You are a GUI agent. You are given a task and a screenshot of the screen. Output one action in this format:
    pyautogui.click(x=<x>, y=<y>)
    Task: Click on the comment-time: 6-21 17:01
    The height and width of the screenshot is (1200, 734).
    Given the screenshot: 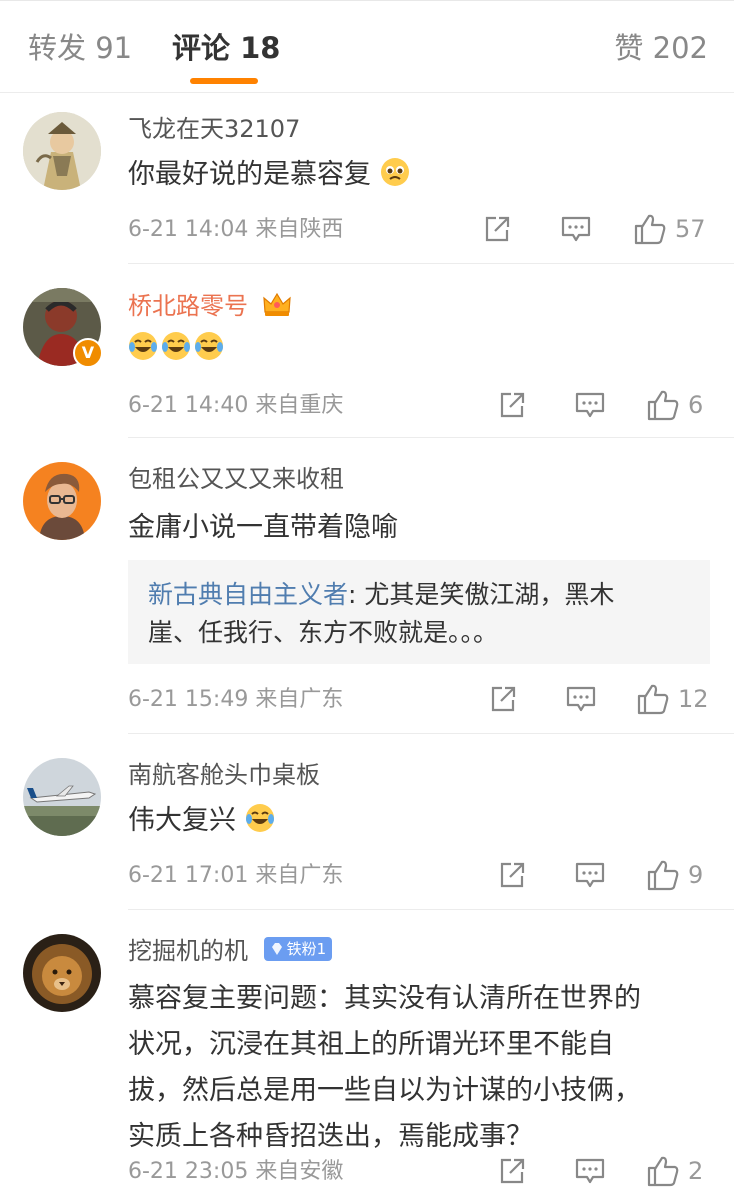 What is the action you would take?
    pyautogui.click(x=188, y=875)
    